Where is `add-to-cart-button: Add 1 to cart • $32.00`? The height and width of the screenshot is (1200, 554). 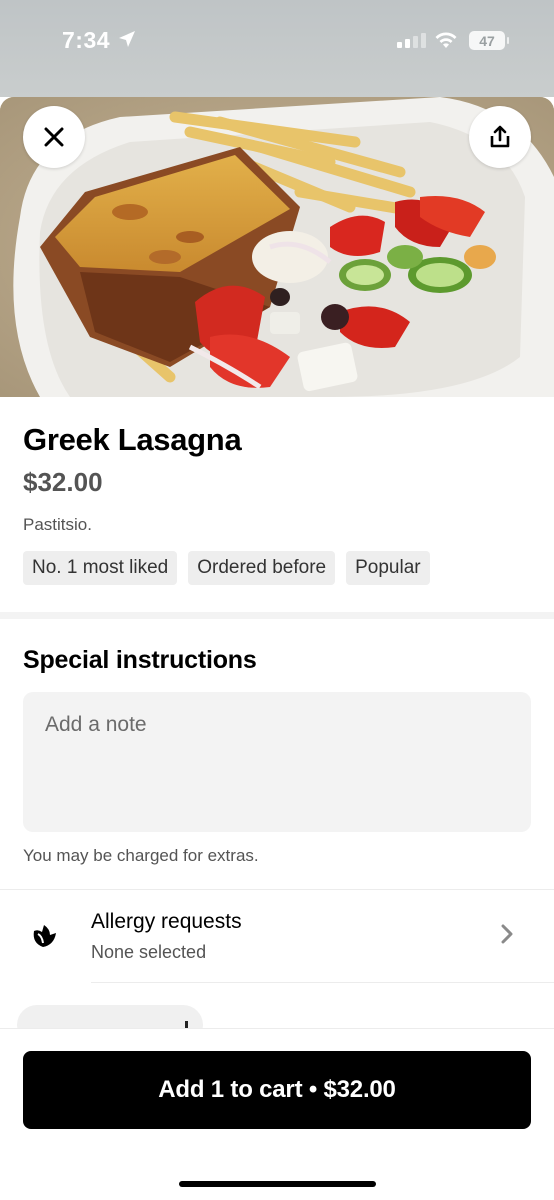
add-to-cart-button: Add 1 to cart • $32.00 is located at coordinates (277, 1090).